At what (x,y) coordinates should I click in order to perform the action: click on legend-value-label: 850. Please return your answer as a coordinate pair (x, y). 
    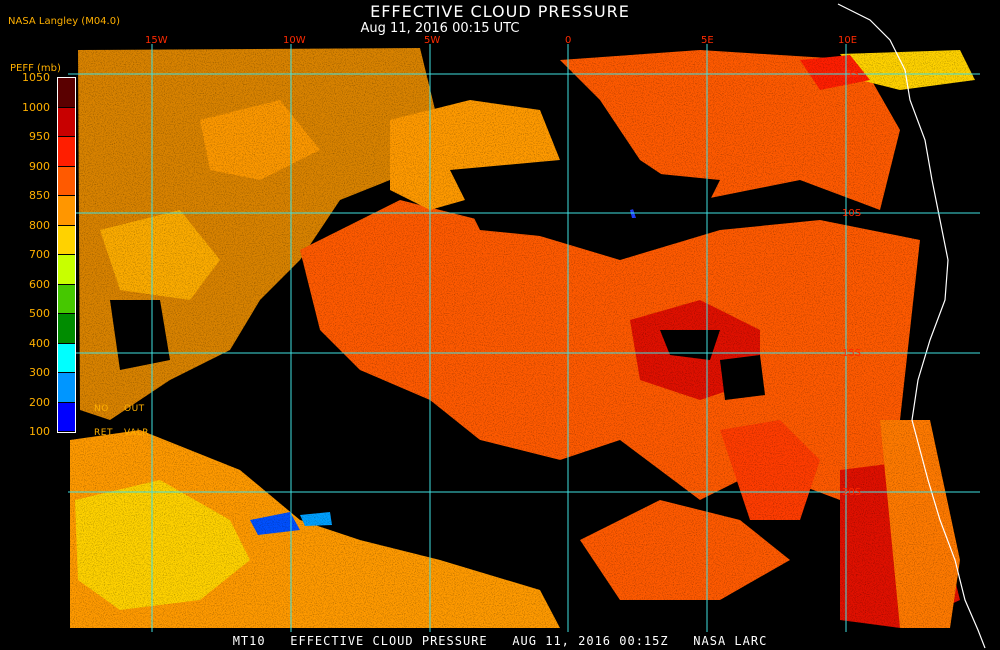
    Looking at the image, I should click on (39, 195).